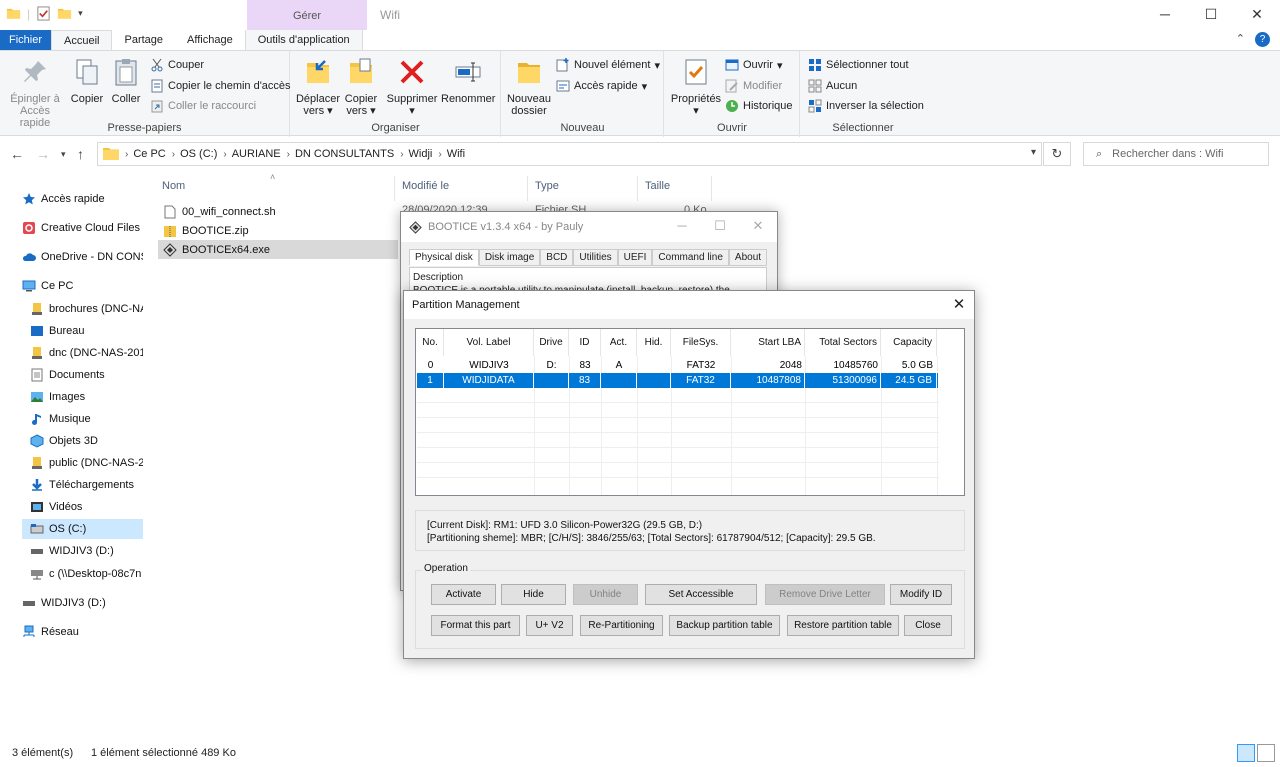 This screenshot has width=1280, height=767. What do you see at coordinates (63, 199) in the screenshot?
I see `nav-quick-access: Accès rapide` at bounding box center [63, 199].